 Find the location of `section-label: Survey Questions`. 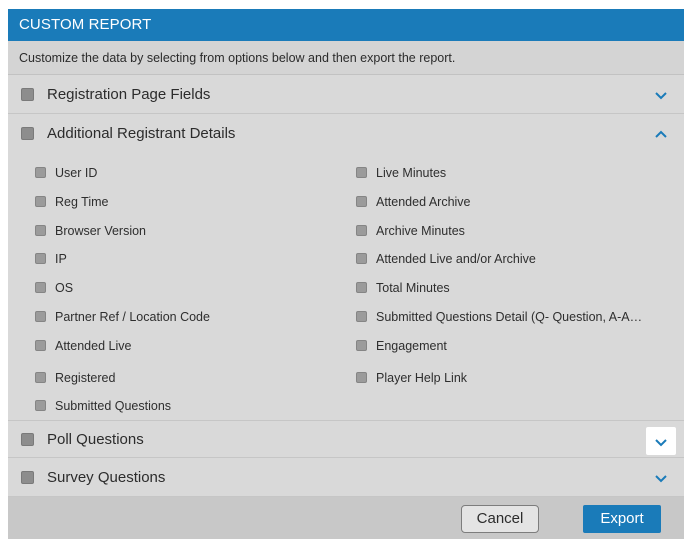

section-label: Survey Questions is located at coordinates (106, 477).